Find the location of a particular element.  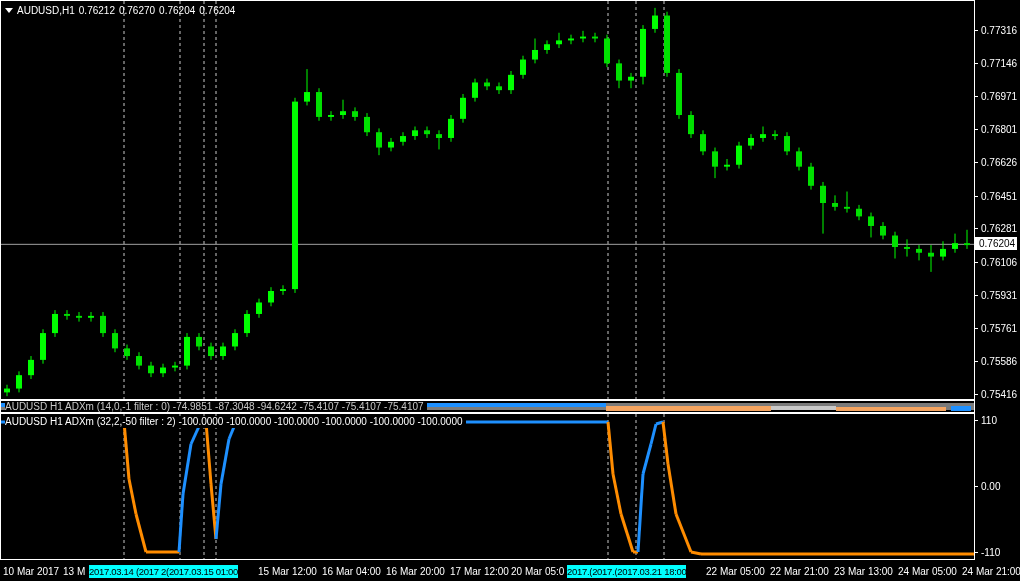

price-label: 0.76626 is located at coordinates (996, 163).